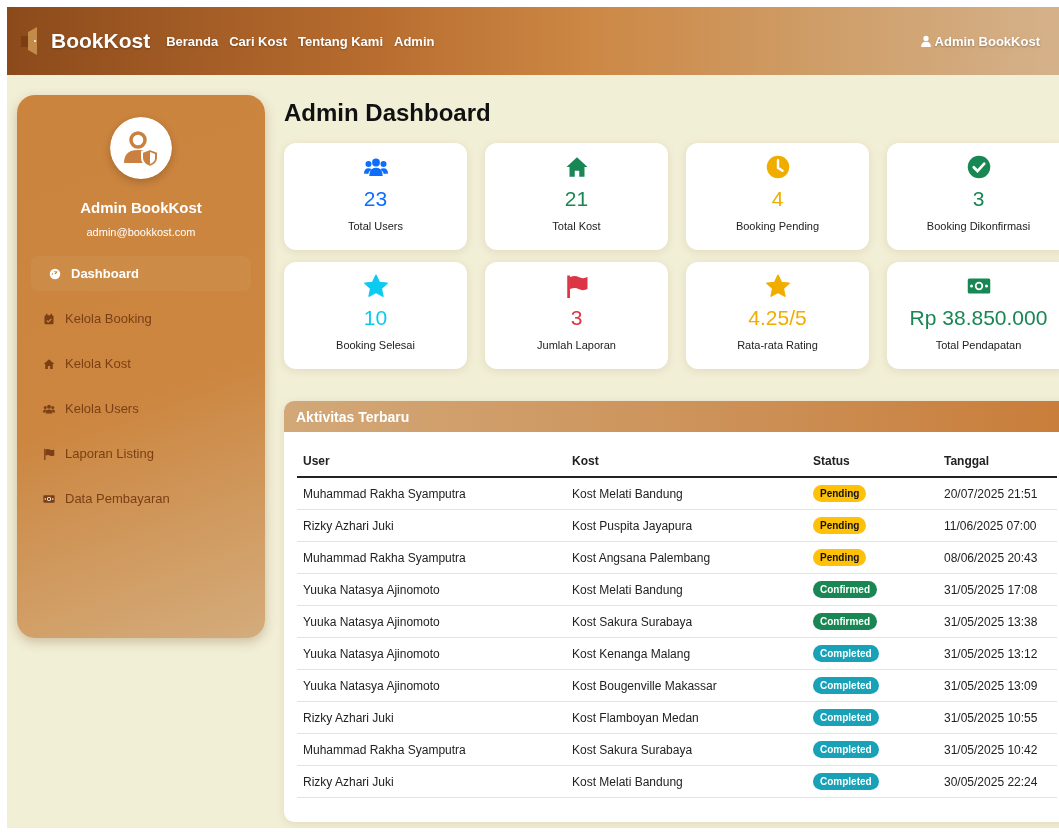 This screenshot has height=835, width=1059. Describe the element at coordinates (49, 453) in the screenshot. I see `flag-icon` at that location.